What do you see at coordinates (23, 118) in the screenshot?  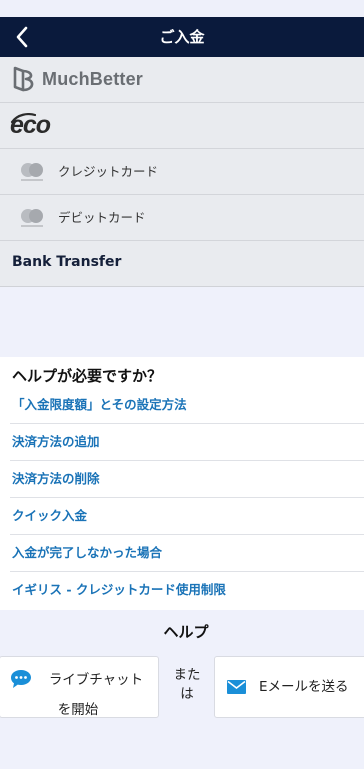 I see `eco-swoosh-icon` at bounding box center [23, 118].